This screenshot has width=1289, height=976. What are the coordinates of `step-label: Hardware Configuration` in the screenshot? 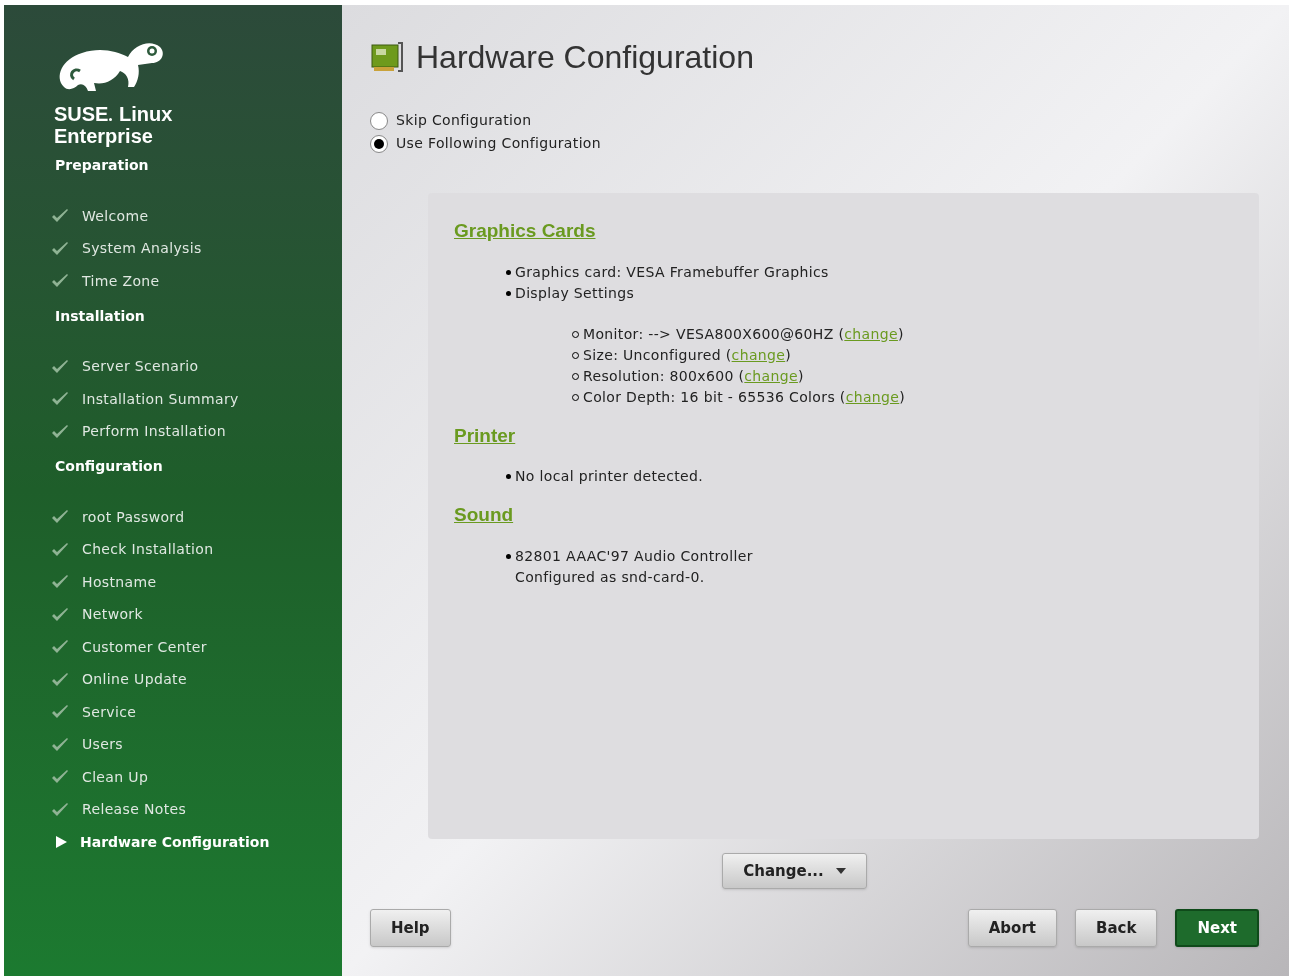 It's located at (175, 842).